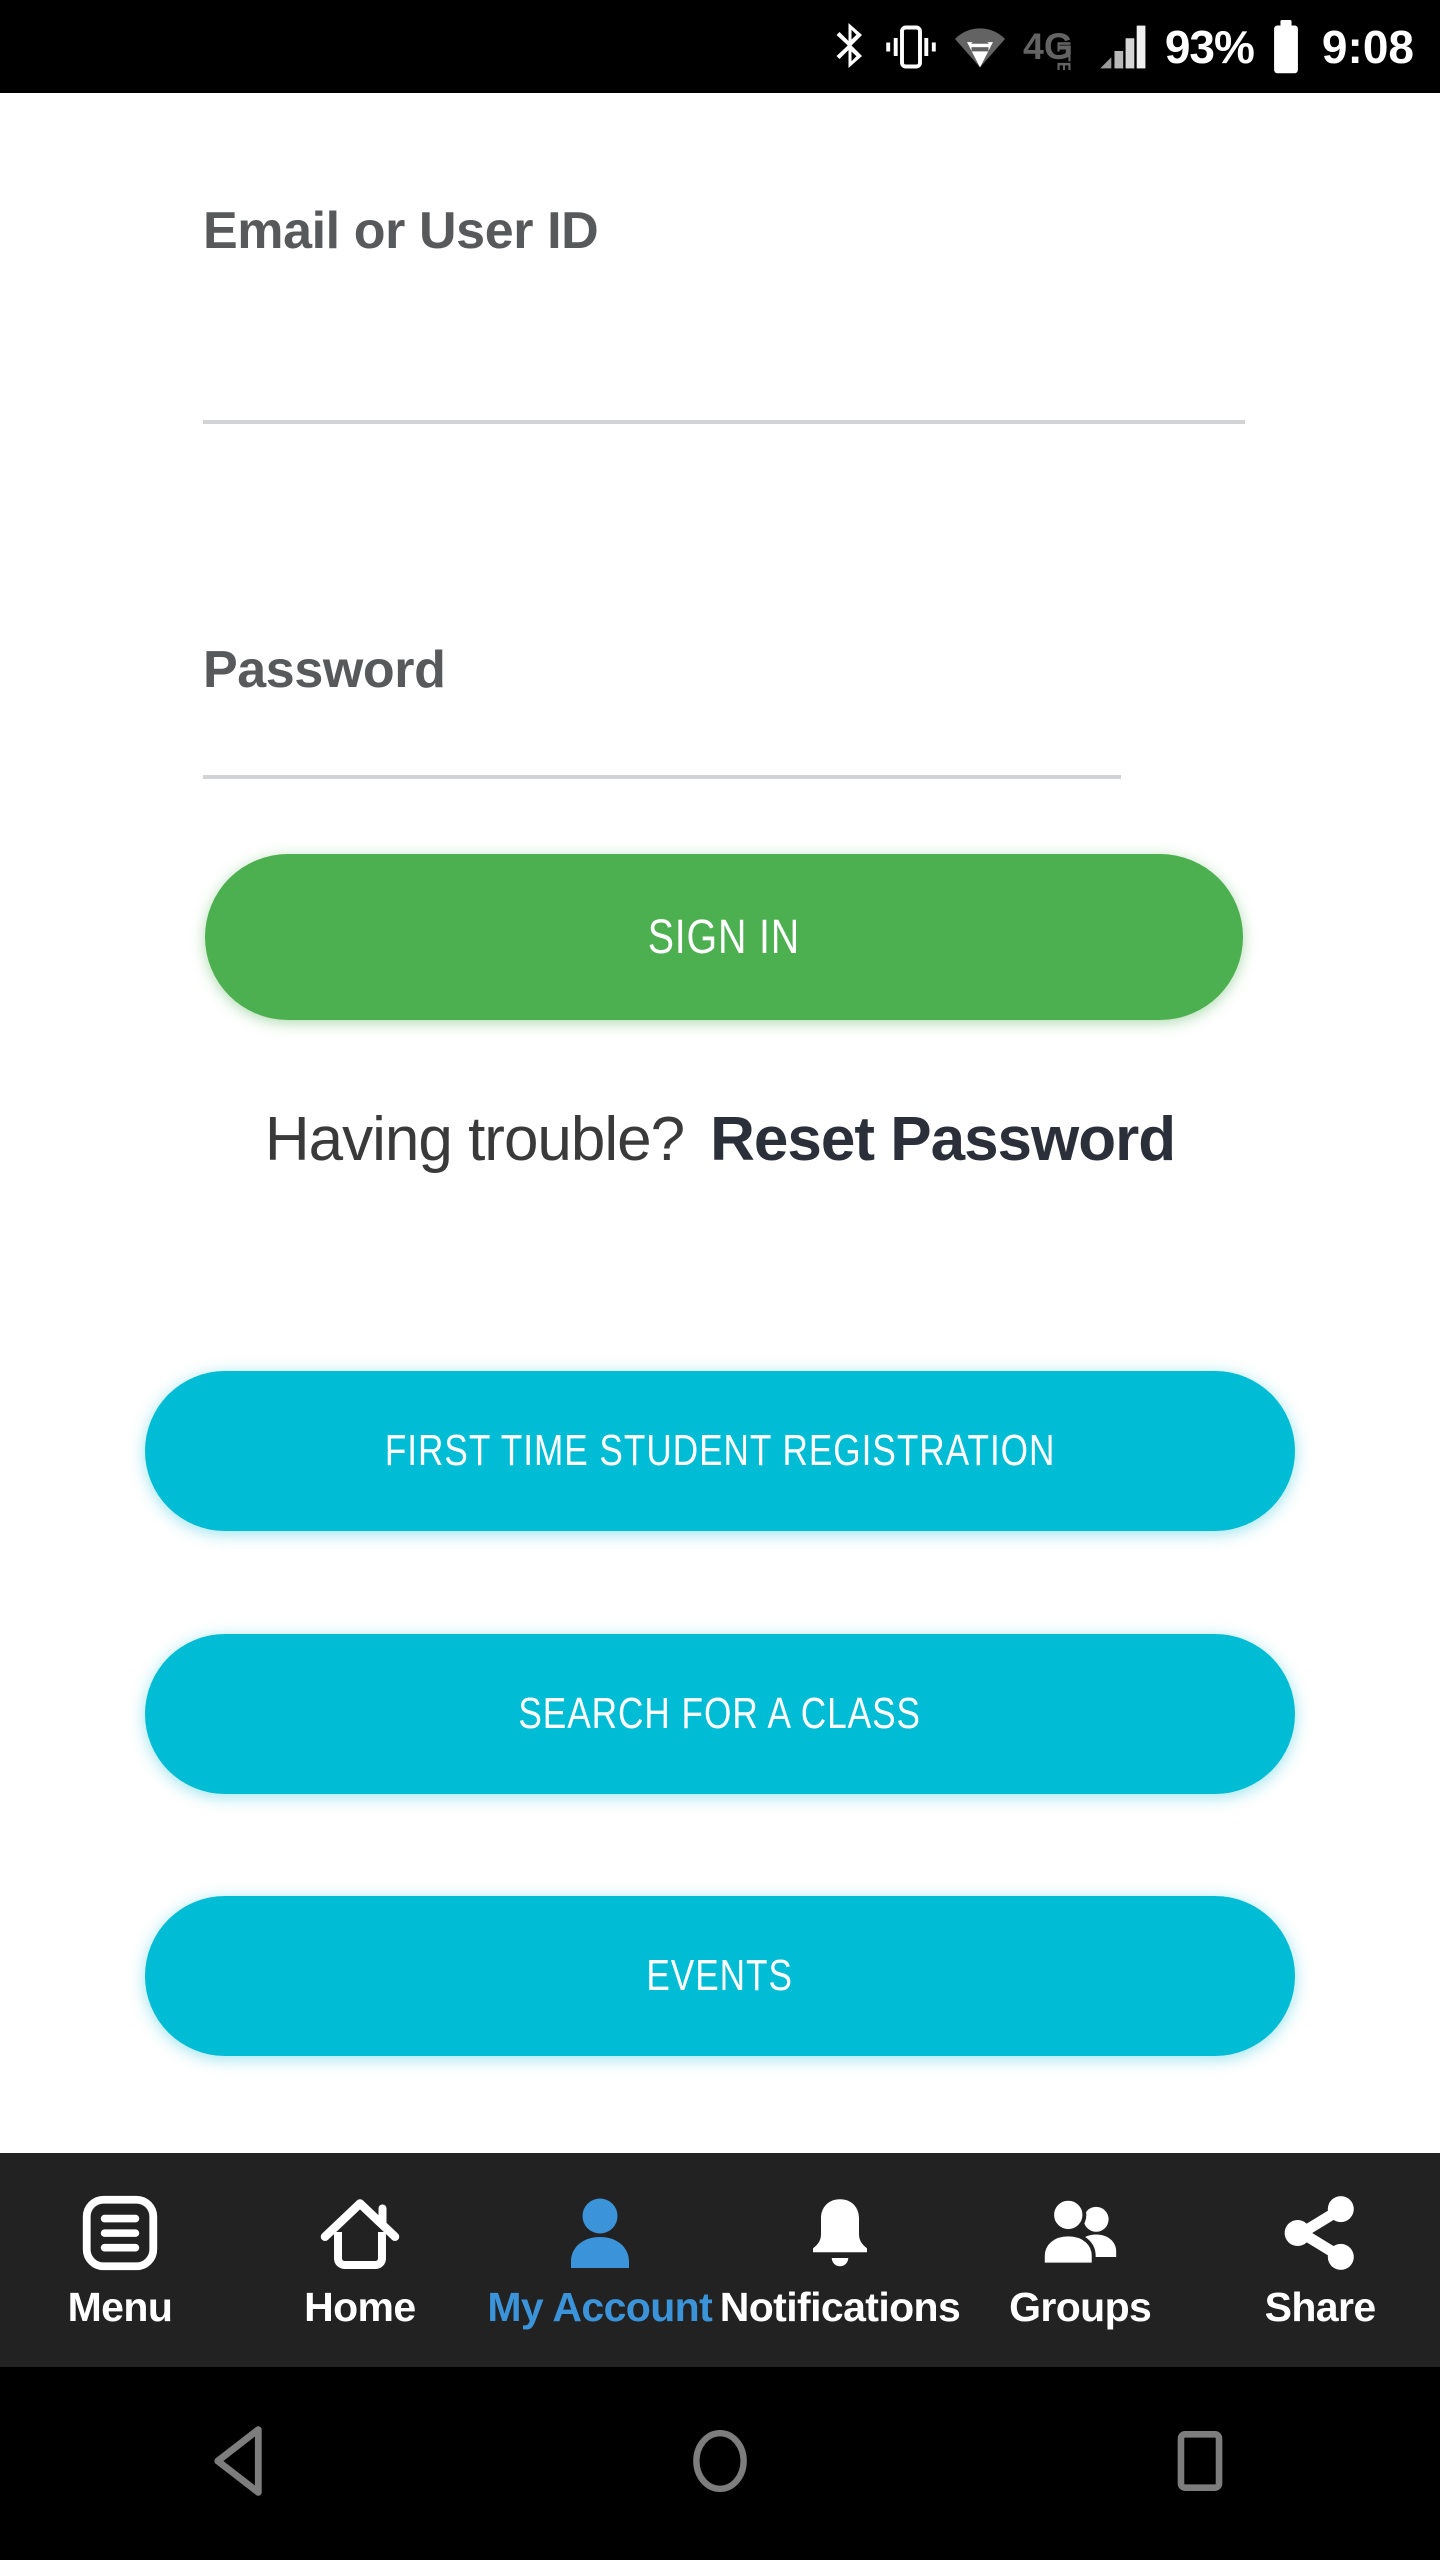  Describe the element at coordinates (849, 45) in the screenshot. I see `bluetooth-icon` at that location.